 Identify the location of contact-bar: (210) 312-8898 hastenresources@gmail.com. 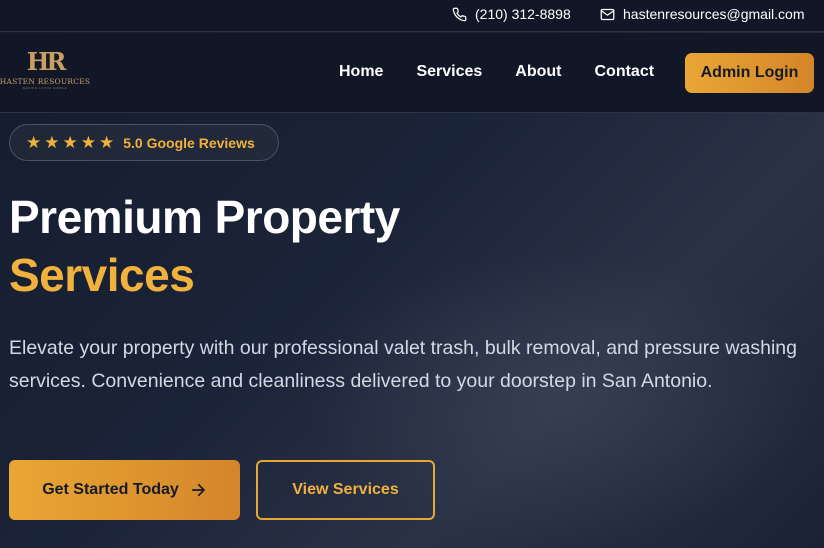
(412, 16).